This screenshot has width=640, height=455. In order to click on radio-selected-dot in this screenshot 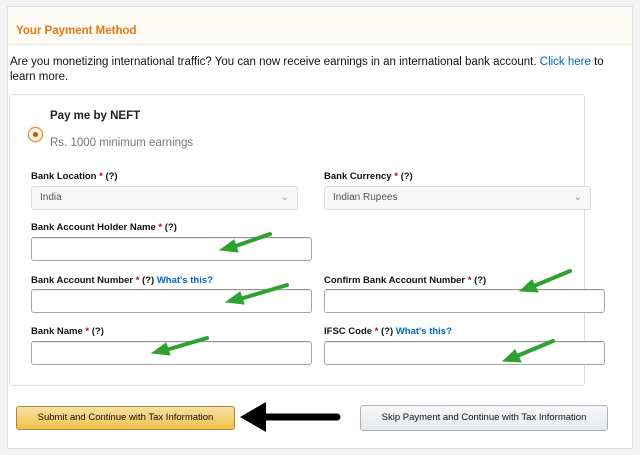, I will do `click(35, 134)`.